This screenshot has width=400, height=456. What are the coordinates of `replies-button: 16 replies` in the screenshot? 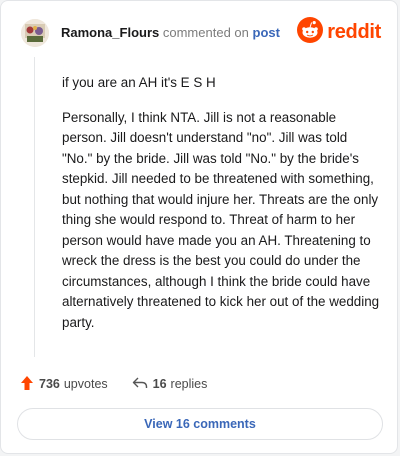 It's located at (170, 384).